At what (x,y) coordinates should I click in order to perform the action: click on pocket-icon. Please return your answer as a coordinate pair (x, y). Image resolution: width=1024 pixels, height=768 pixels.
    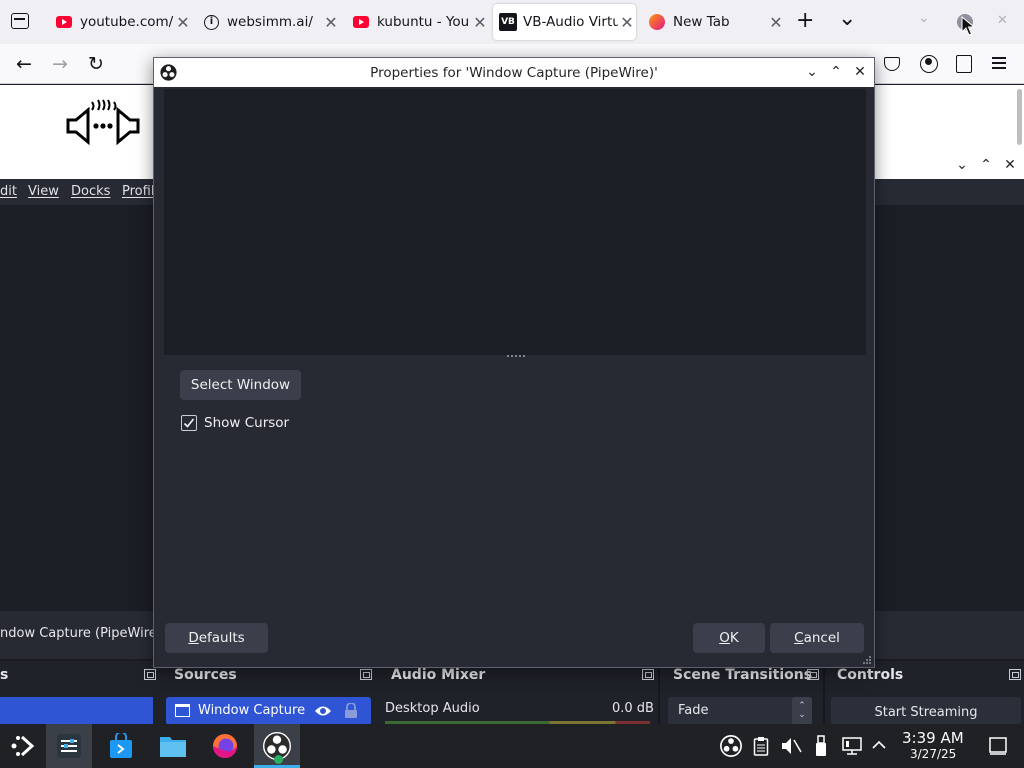
    Looking at the image, I should click on (892, 64).